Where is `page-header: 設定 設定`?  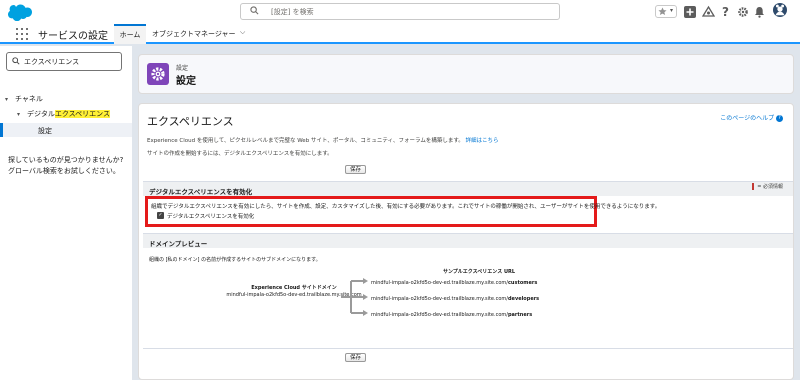
page-header: 設定 設定 is located at coordinates (466, 74).